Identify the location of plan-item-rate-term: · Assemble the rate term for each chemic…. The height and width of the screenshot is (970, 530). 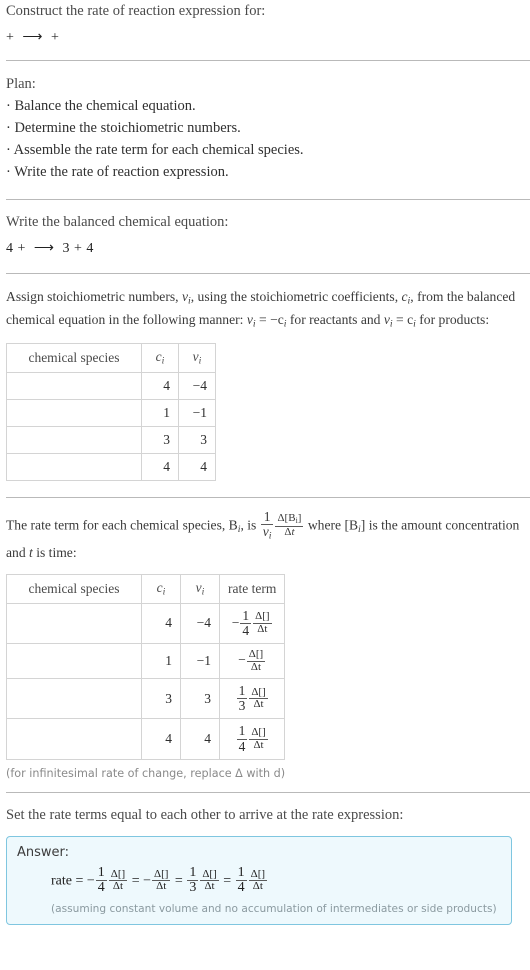
(155, 149).